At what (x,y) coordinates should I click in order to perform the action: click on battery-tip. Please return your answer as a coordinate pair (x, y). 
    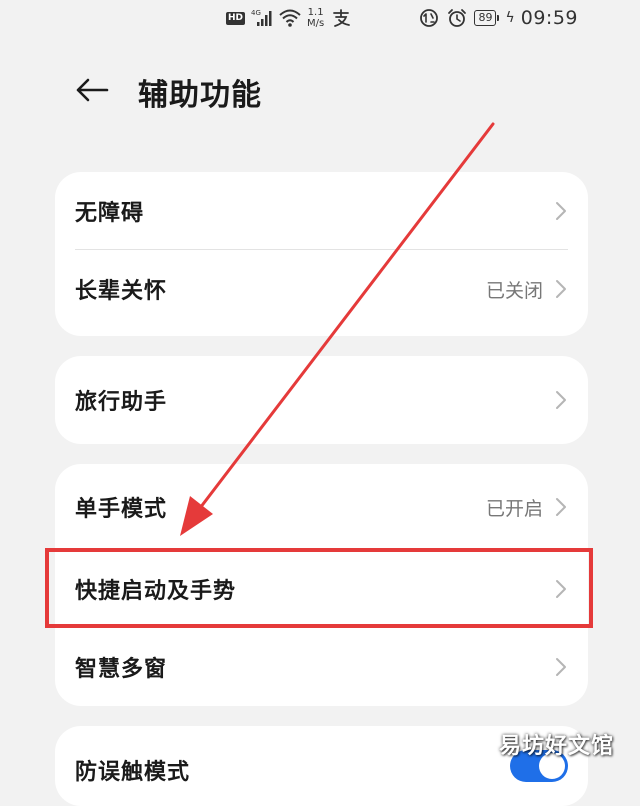
    Looking at the image, I should click on (498, 18).